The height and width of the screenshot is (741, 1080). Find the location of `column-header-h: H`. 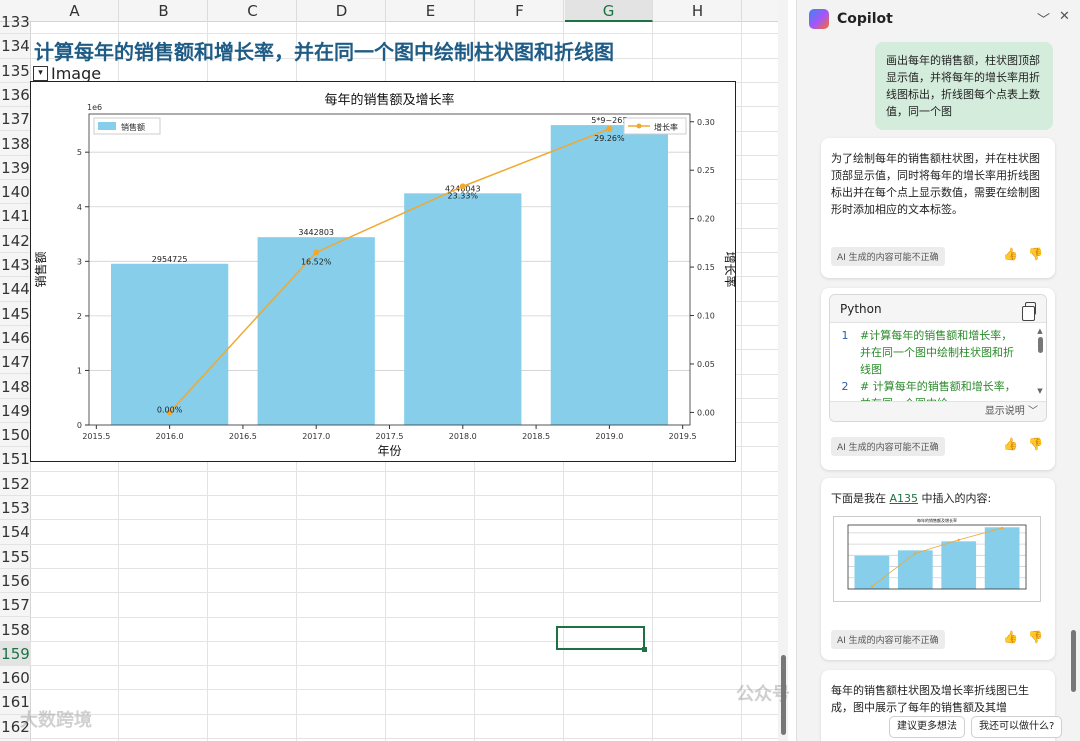

column-header-h: H is located at coordinates (698, 11).